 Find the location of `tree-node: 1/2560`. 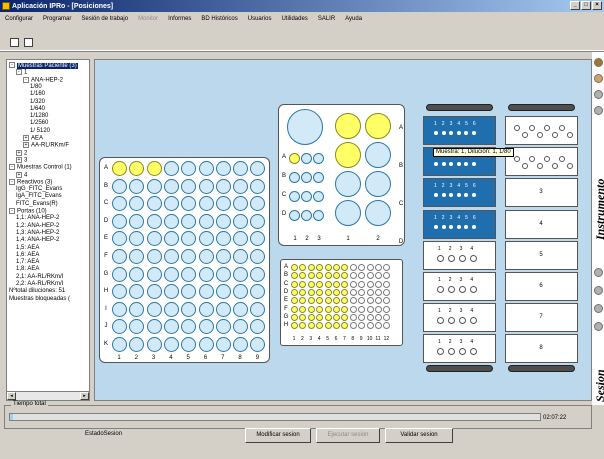

tree-node: 1/2560 is located at coordinates (39, 123).